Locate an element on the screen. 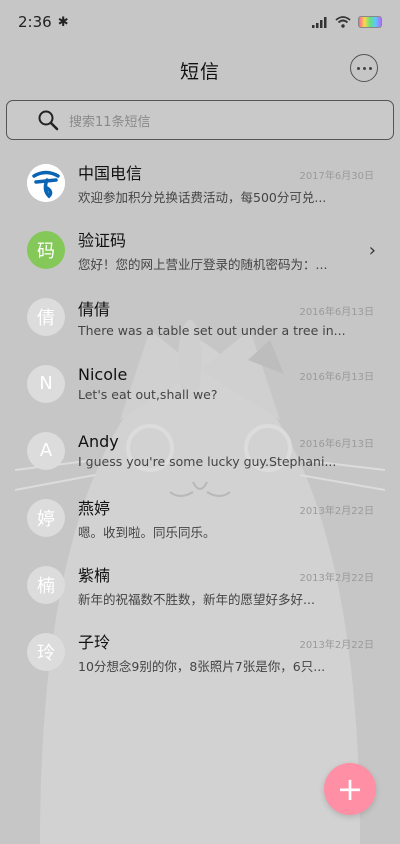  list-item: 码 验证码 您好！您的网上营业厅登录的随机密码为：... › is located at coordinates (200, 249).